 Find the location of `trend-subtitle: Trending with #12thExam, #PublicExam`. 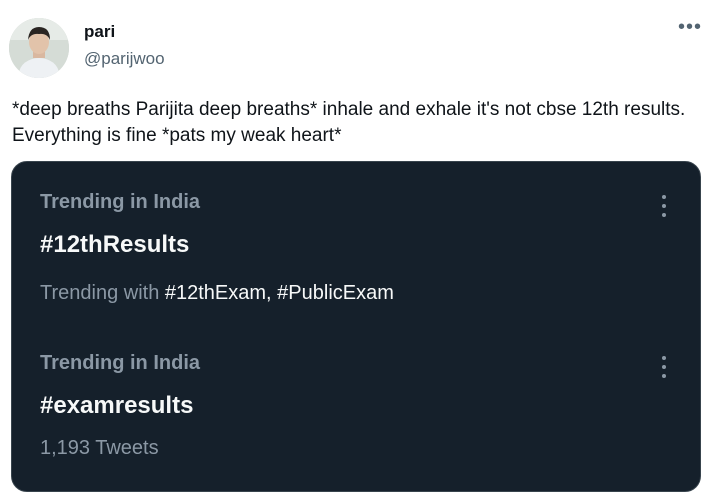

trend-subtitle: Trending with #12thExam, #PublicExam is located at coordinates (217, 293).